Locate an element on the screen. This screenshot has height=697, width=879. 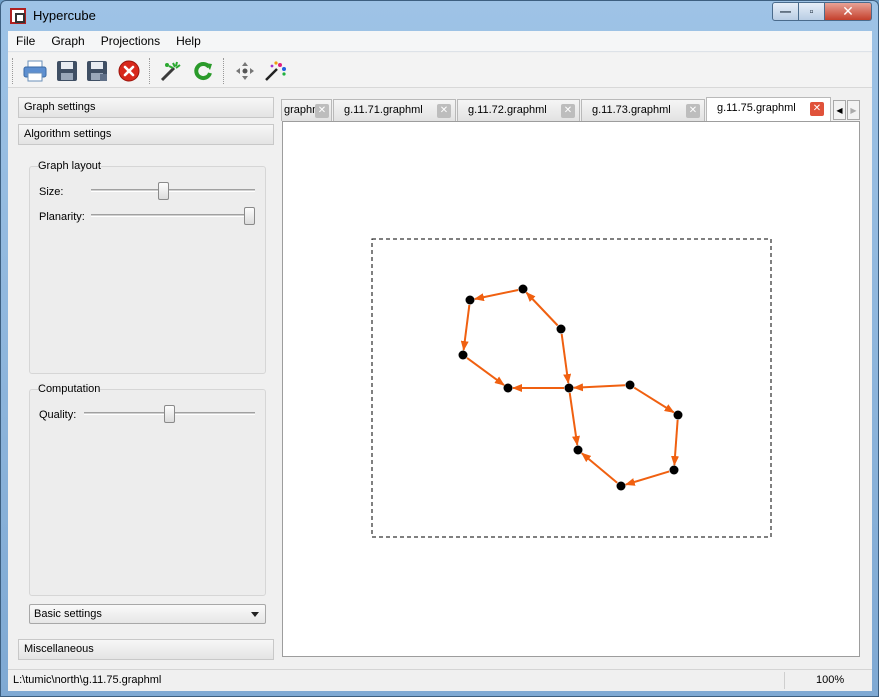
tab-g-11-73: g.11.73.graphml ✕ is located at coordinates (643, 110).